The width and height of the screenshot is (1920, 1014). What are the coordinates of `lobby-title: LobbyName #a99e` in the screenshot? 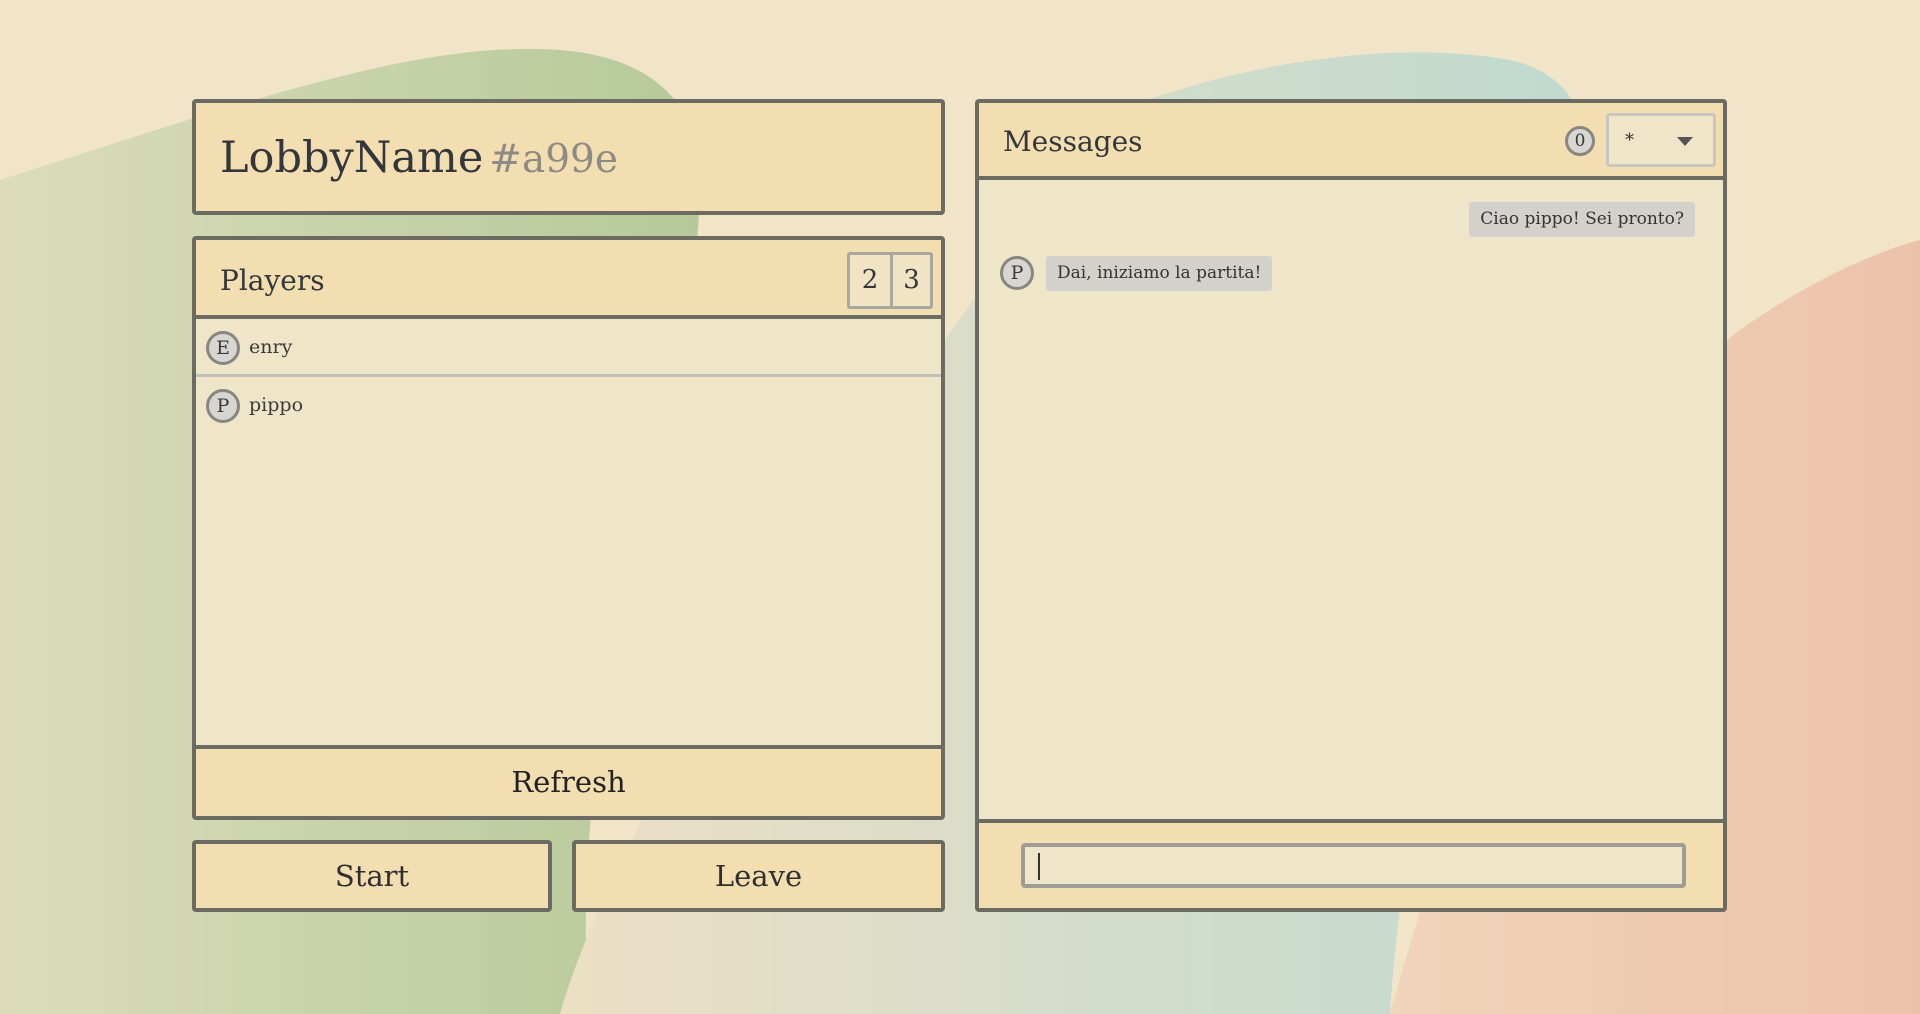 It's located at (419, 158).